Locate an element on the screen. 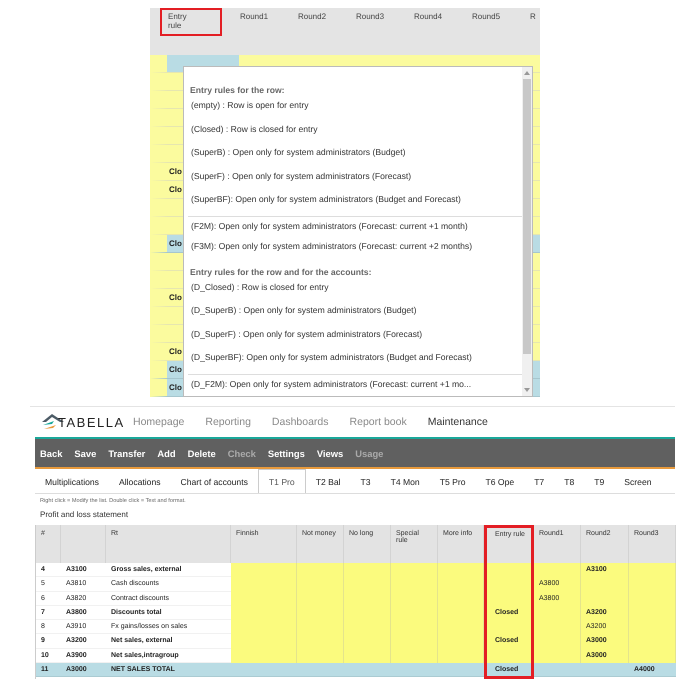 The width and height of the screenshot is (698, 681). tab: Screen is located at coordinates (638, 482).